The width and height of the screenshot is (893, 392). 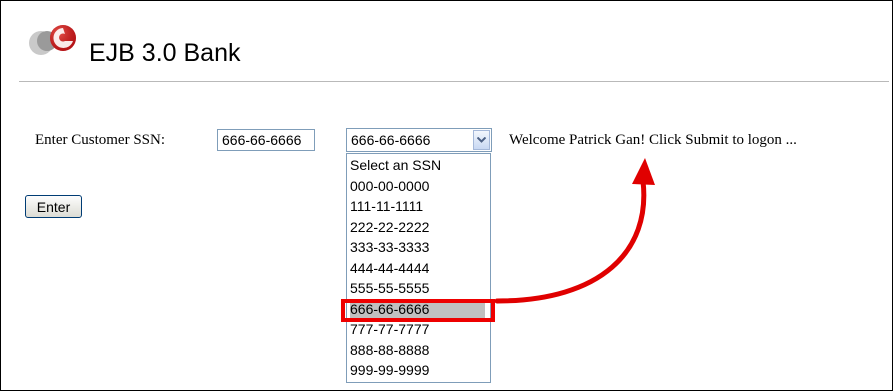 What do you see at coordinates (417, 370) in the screenshot?
I see `ssn-option: 999-99-9999` at bounding box center [417, 370].